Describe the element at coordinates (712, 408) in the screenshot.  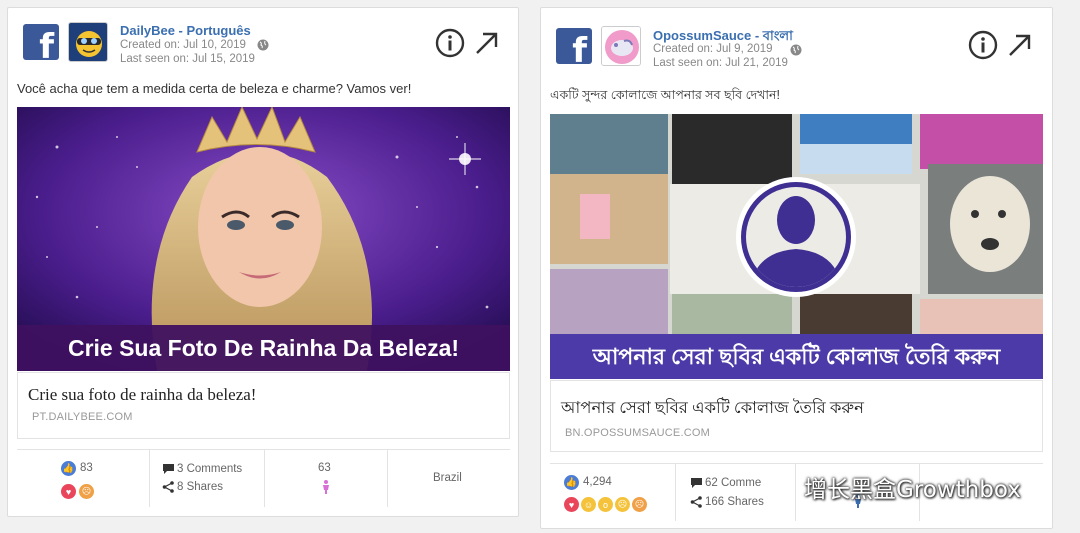
I see `link-title: আপনার সেরা ছবির একটি কোলাজ তৈরি করুন` at that location.